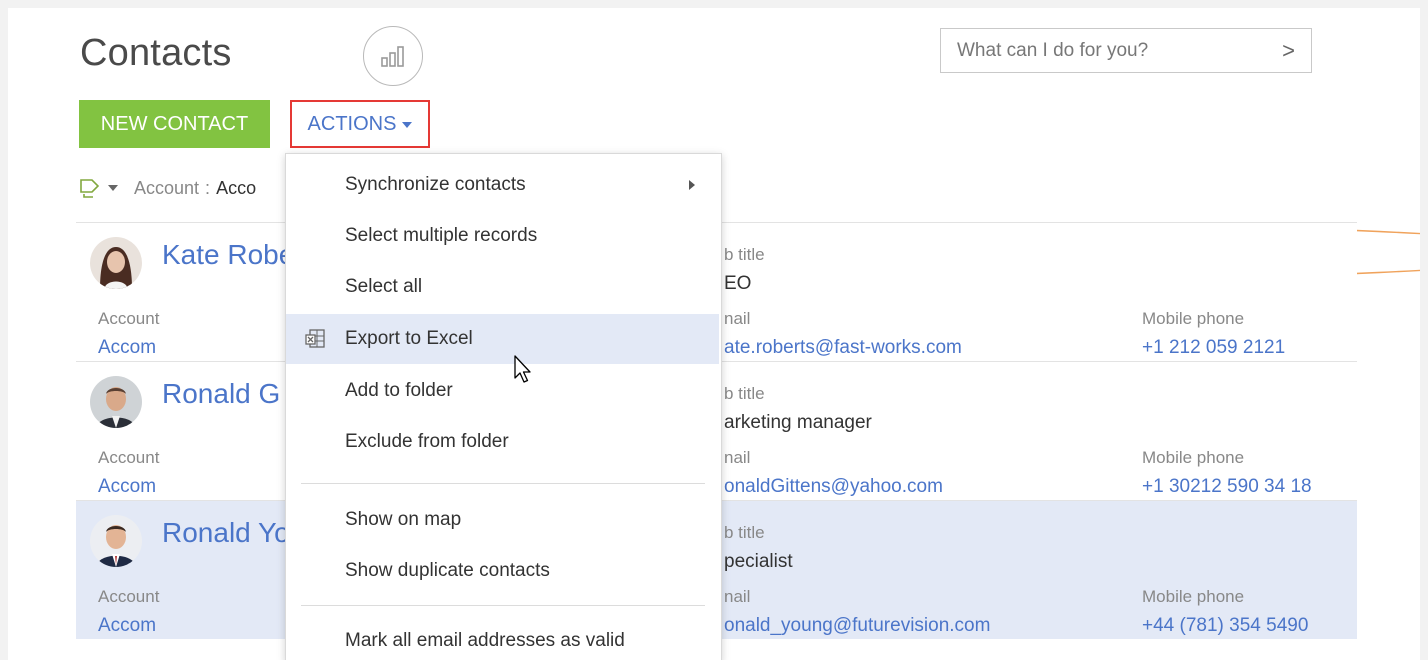 The width and height of the screenshot is (1428, 660). I want to click on menu-item-label: Select all, so click(384, 286).